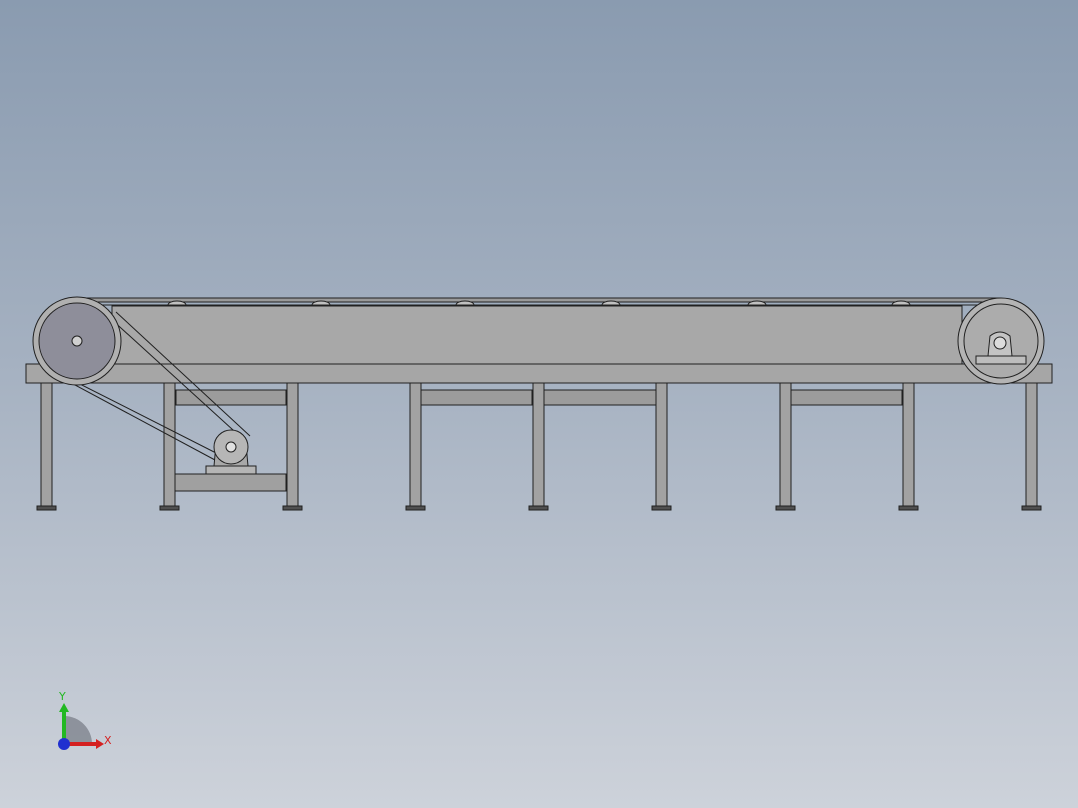 This screenshot has width=1078, height=808. What do you see at coordinates (230, 482) in the screenshot?
I see `motor-base-frame` at bounding box center [230, 482].